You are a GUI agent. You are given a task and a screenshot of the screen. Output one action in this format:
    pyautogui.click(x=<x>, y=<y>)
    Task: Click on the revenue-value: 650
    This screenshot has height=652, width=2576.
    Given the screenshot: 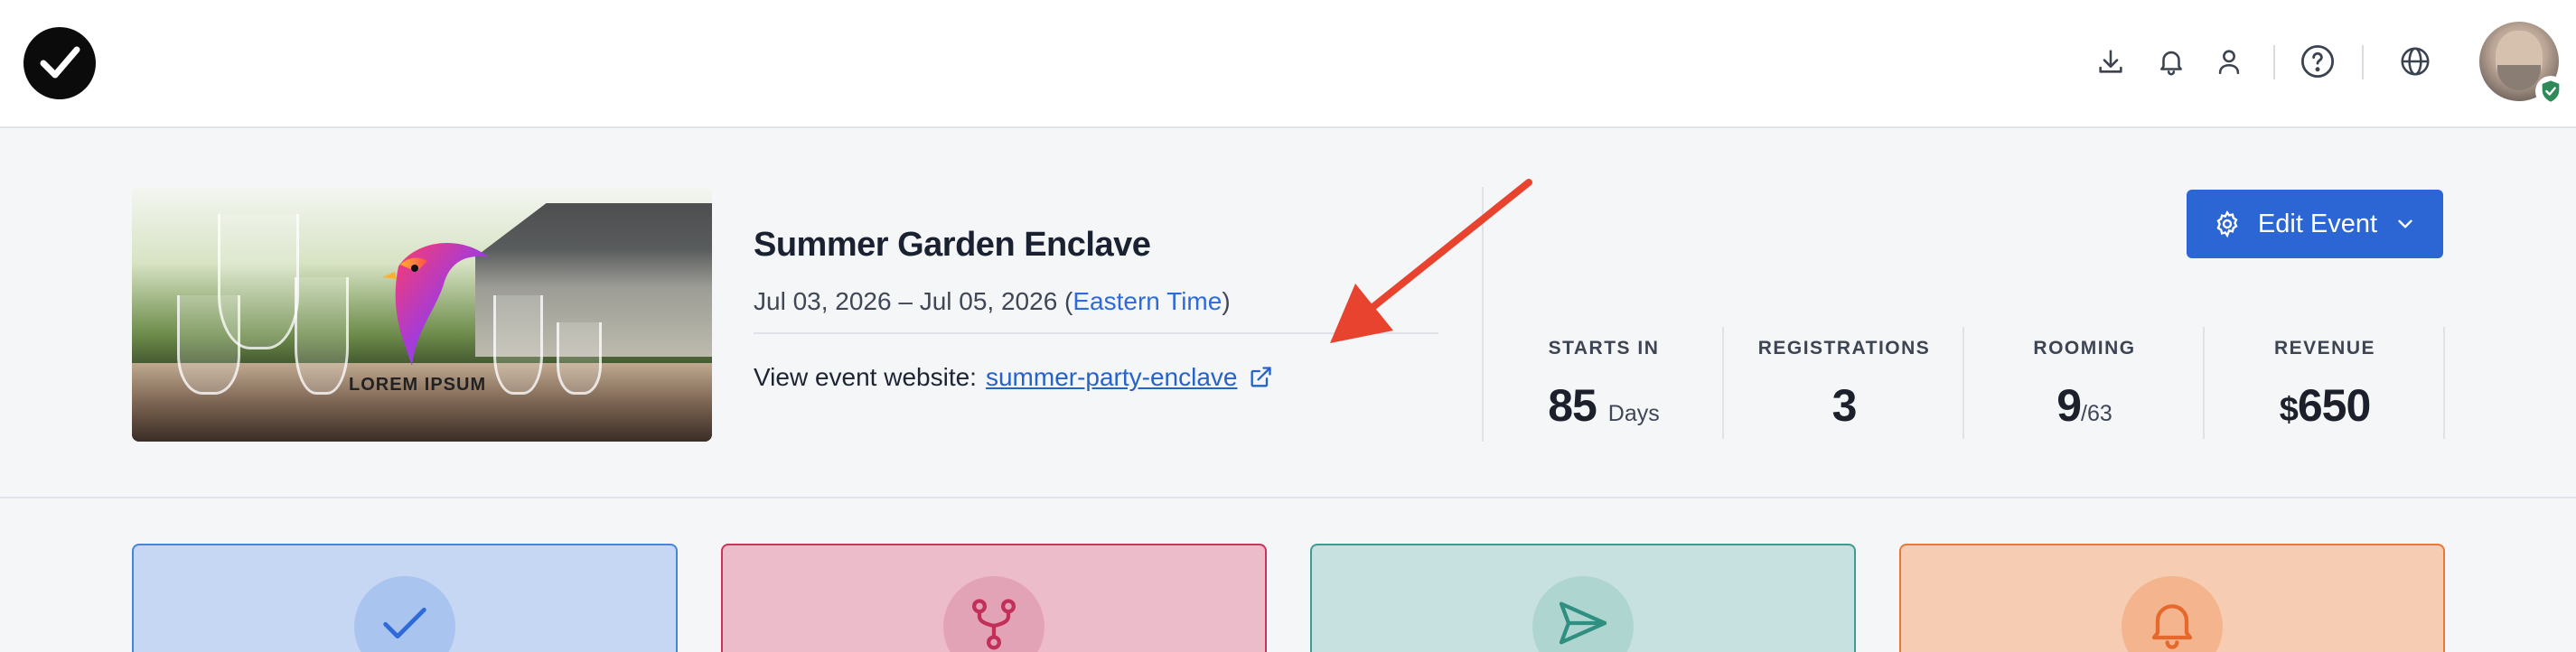 What is the action you would take?
    pyautogui.click(x=2334, y=405)
    